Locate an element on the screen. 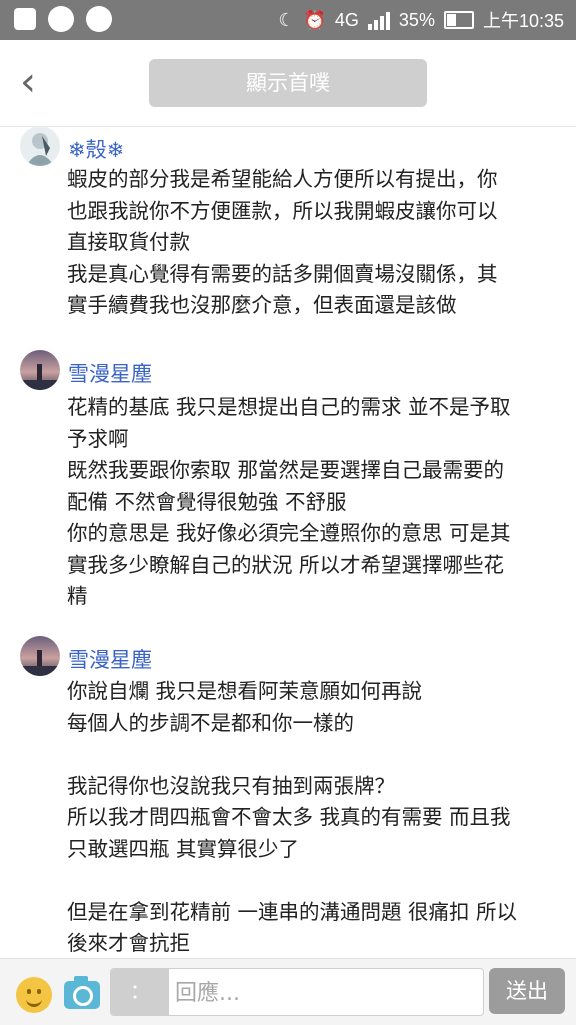 The image size is (576, 1025). menu-icon is located at coordinates (25, 19).